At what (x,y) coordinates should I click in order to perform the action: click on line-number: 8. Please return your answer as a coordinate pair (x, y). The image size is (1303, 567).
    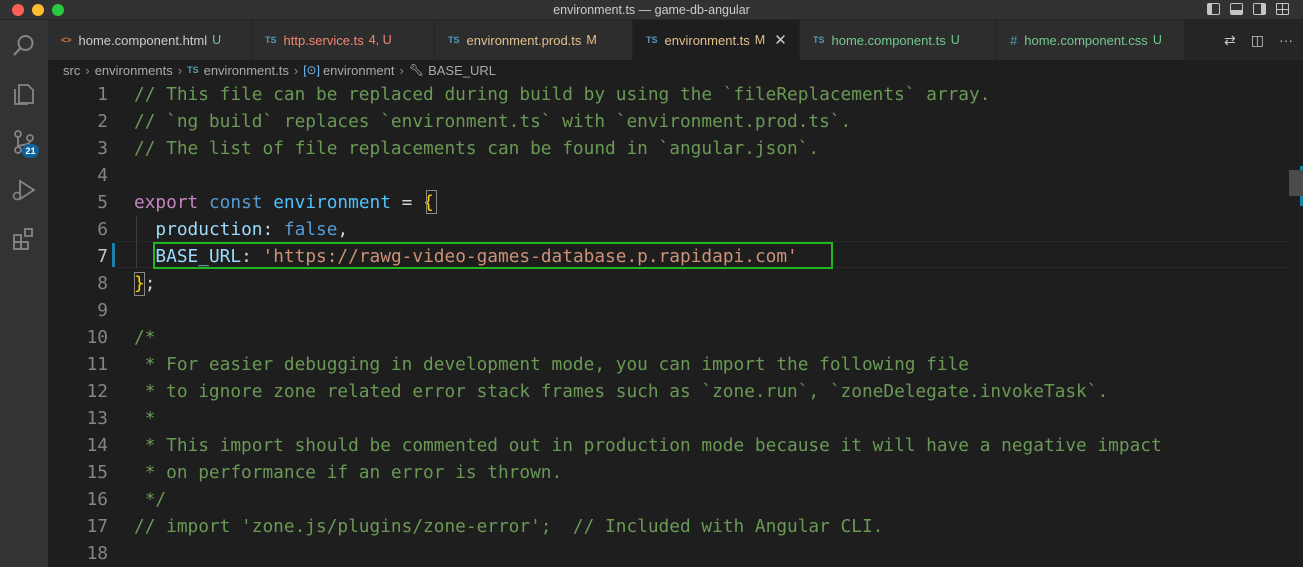
    Looking at the image, I should click on (102, 283).